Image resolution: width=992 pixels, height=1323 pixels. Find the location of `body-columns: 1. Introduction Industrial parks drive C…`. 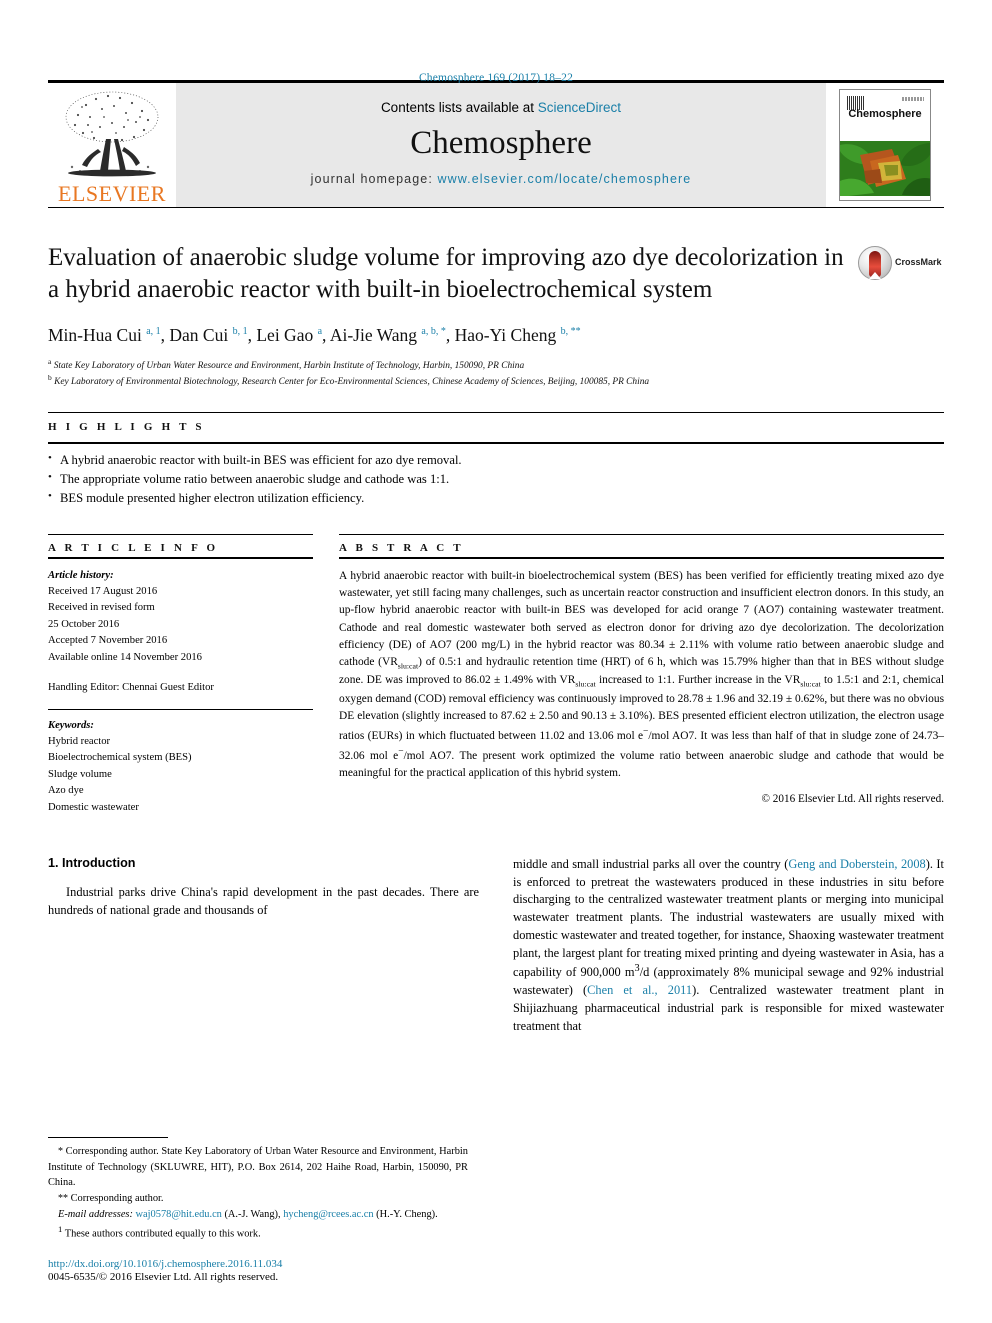

body-columns: 1. Introduction Industrial parks drive C… is located at coordinates (496, 949).